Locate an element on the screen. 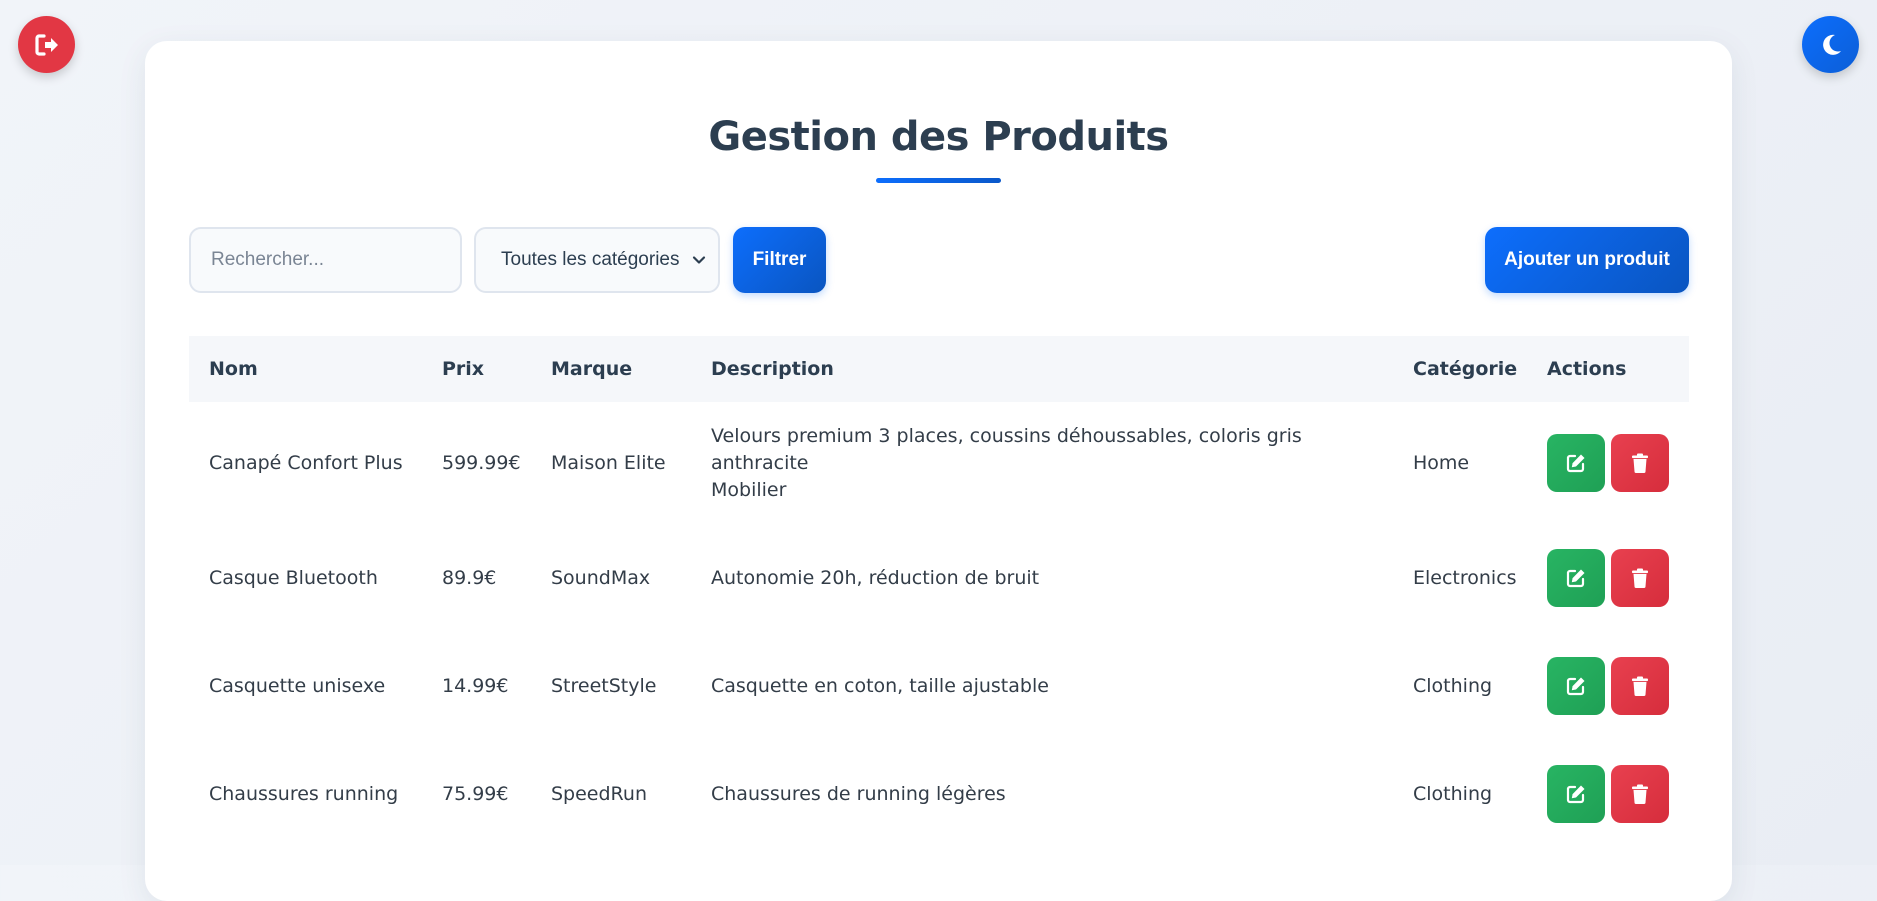 This screenshot has height=901, width=1877. header-nom: Nom is located at coordinates (233, 369).